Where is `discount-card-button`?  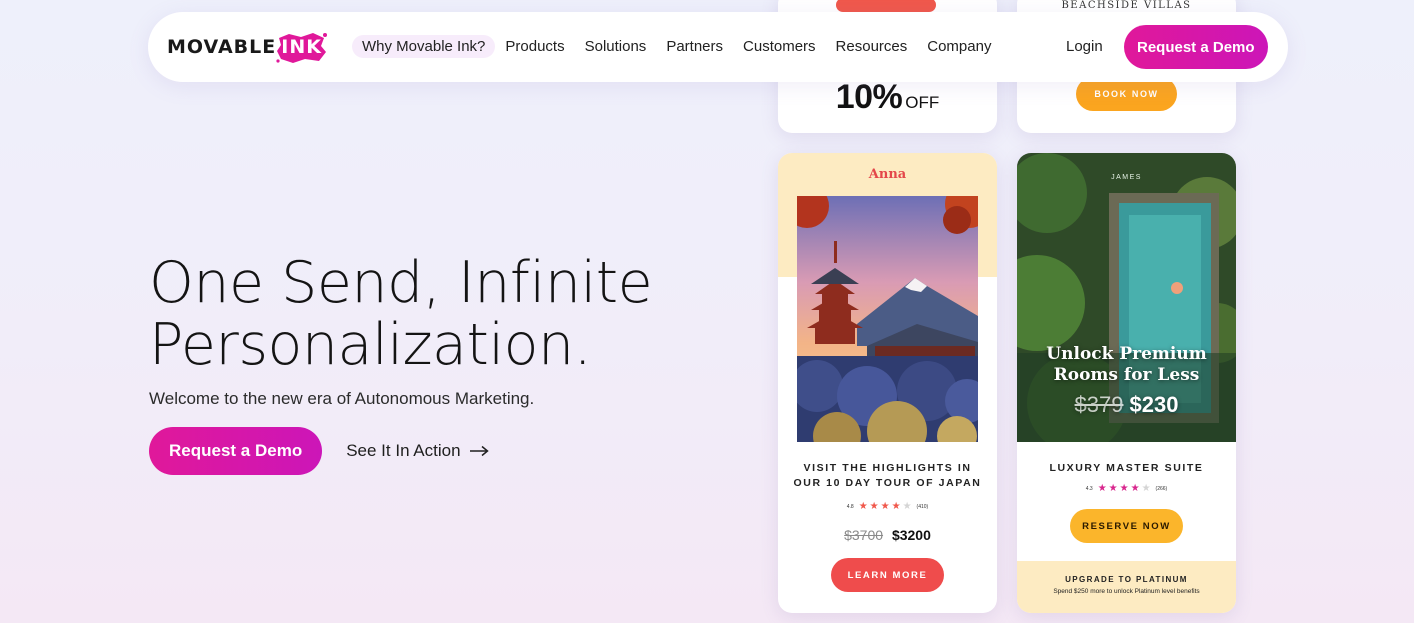
discount-card-button is located at coordinates (886, 6).